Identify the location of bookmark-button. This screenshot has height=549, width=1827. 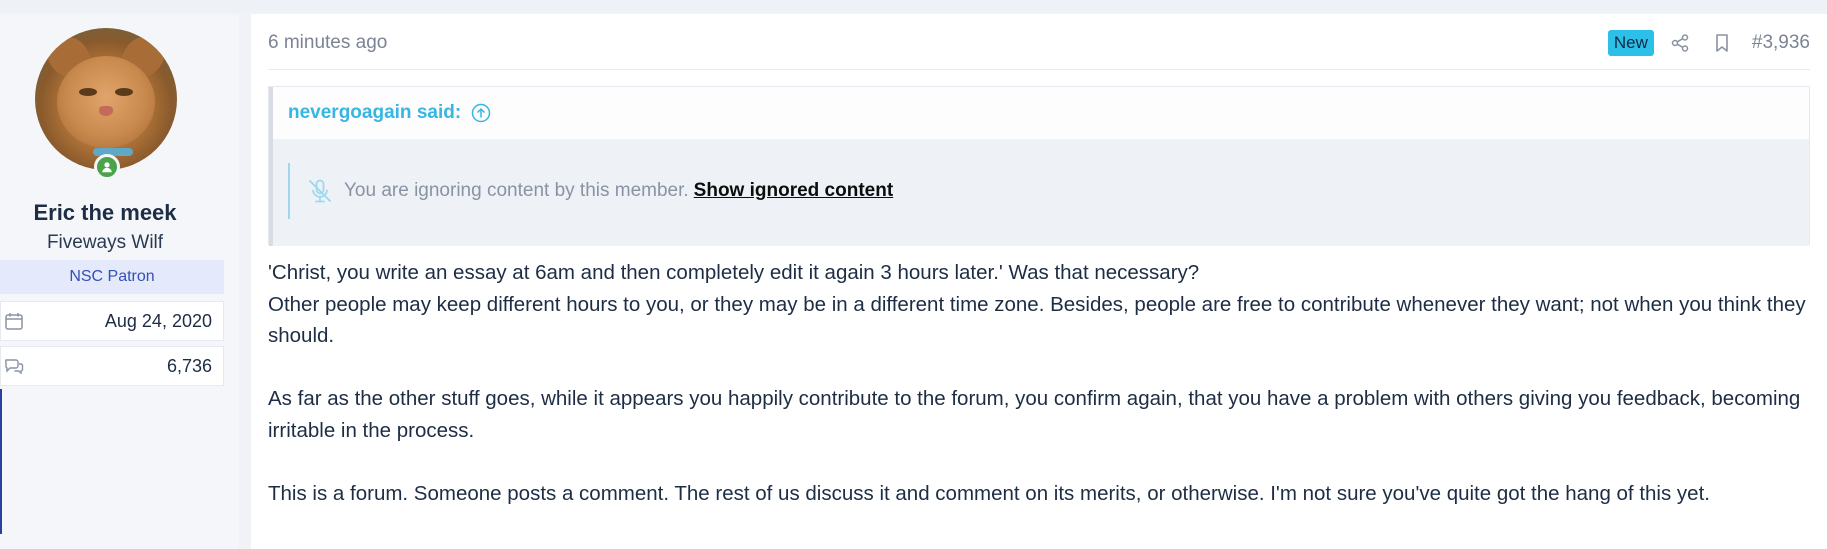
(1722, 43).